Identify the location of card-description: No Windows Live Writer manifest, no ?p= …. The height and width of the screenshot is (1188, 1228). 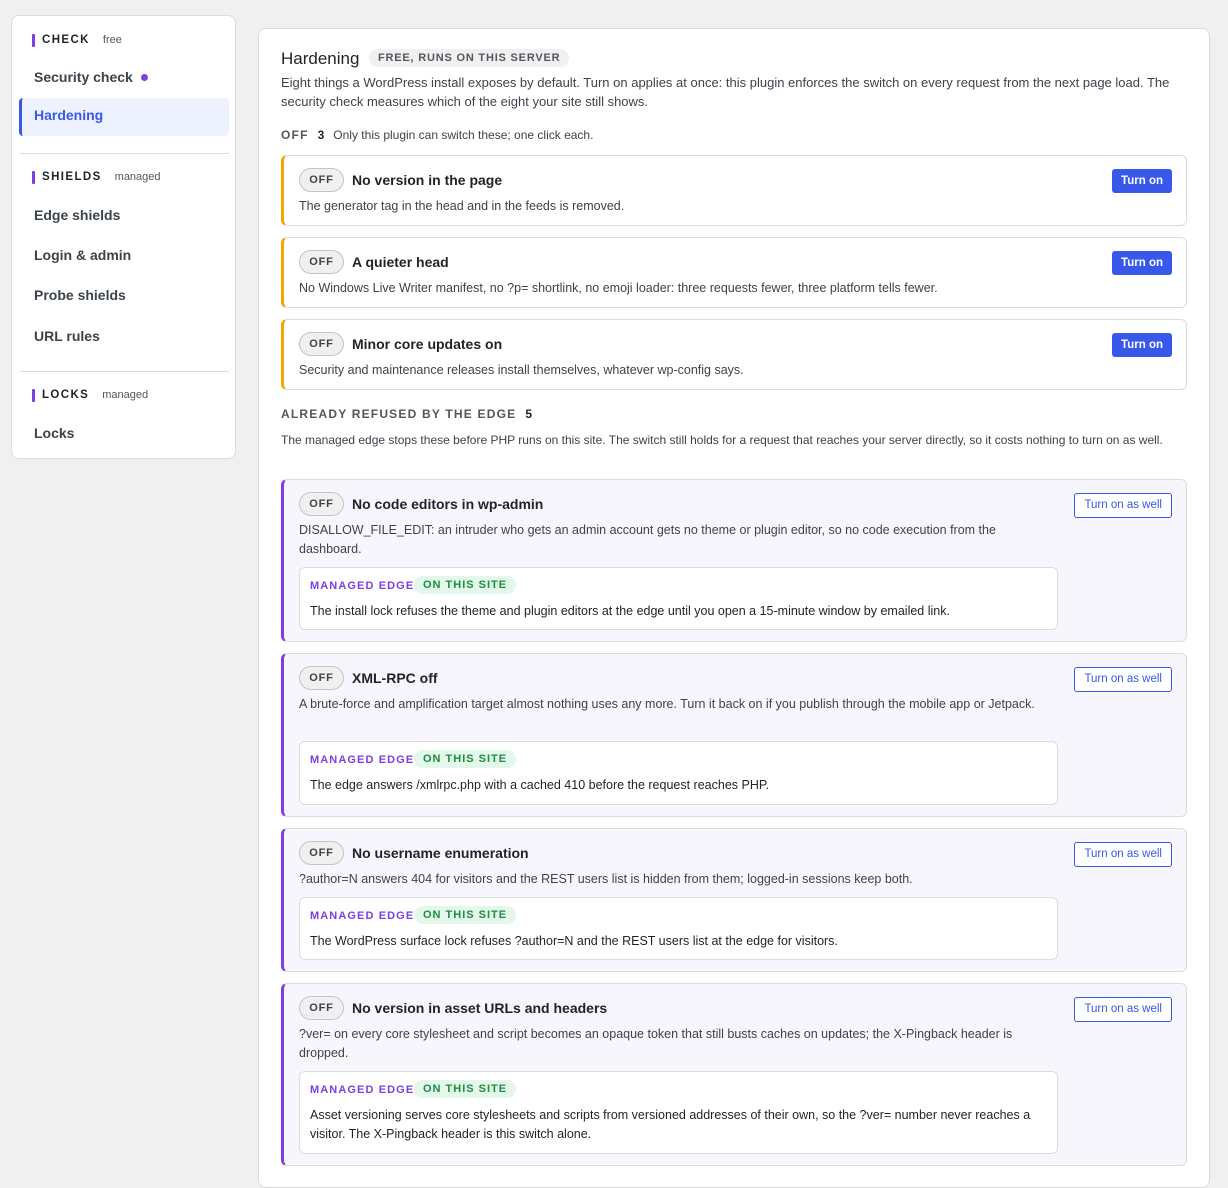
(618, 288).